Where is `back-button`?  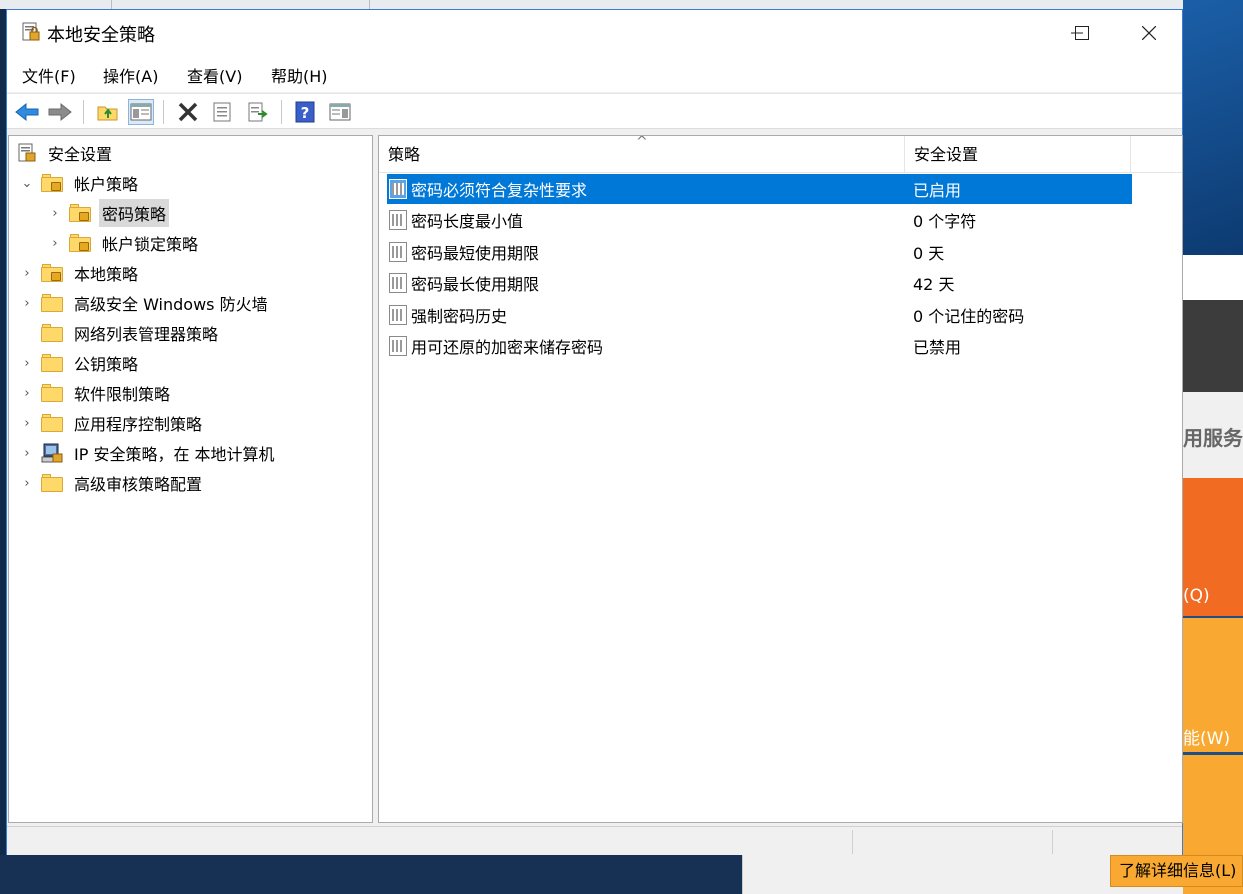 back-button is located at coordinates (27, 112).